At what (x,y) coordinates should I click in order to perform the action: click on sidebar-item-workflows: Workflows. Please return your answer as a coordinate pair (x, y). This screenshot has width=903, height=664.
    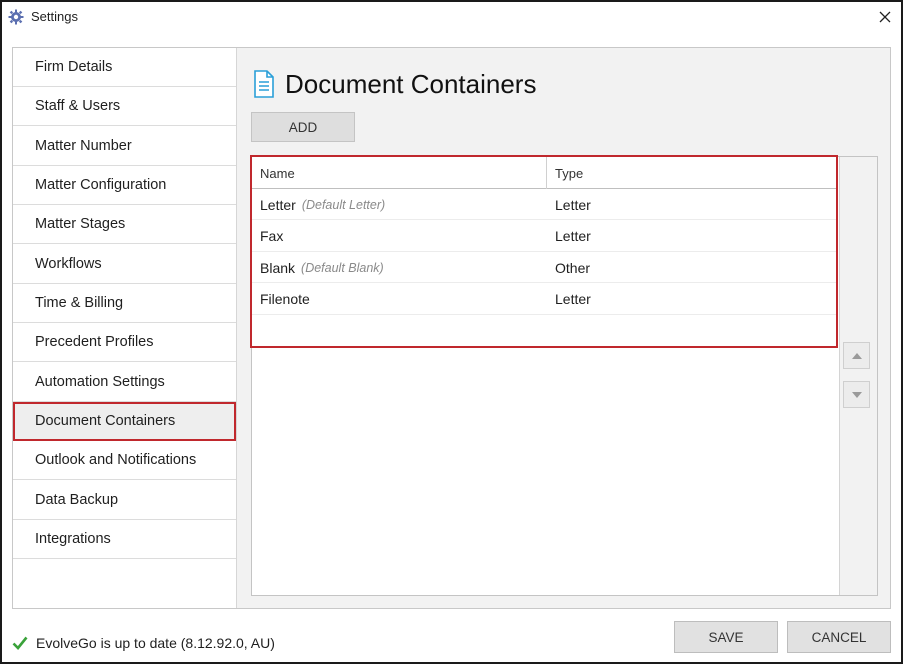
    Looking at the image, I should click on (124, 264).